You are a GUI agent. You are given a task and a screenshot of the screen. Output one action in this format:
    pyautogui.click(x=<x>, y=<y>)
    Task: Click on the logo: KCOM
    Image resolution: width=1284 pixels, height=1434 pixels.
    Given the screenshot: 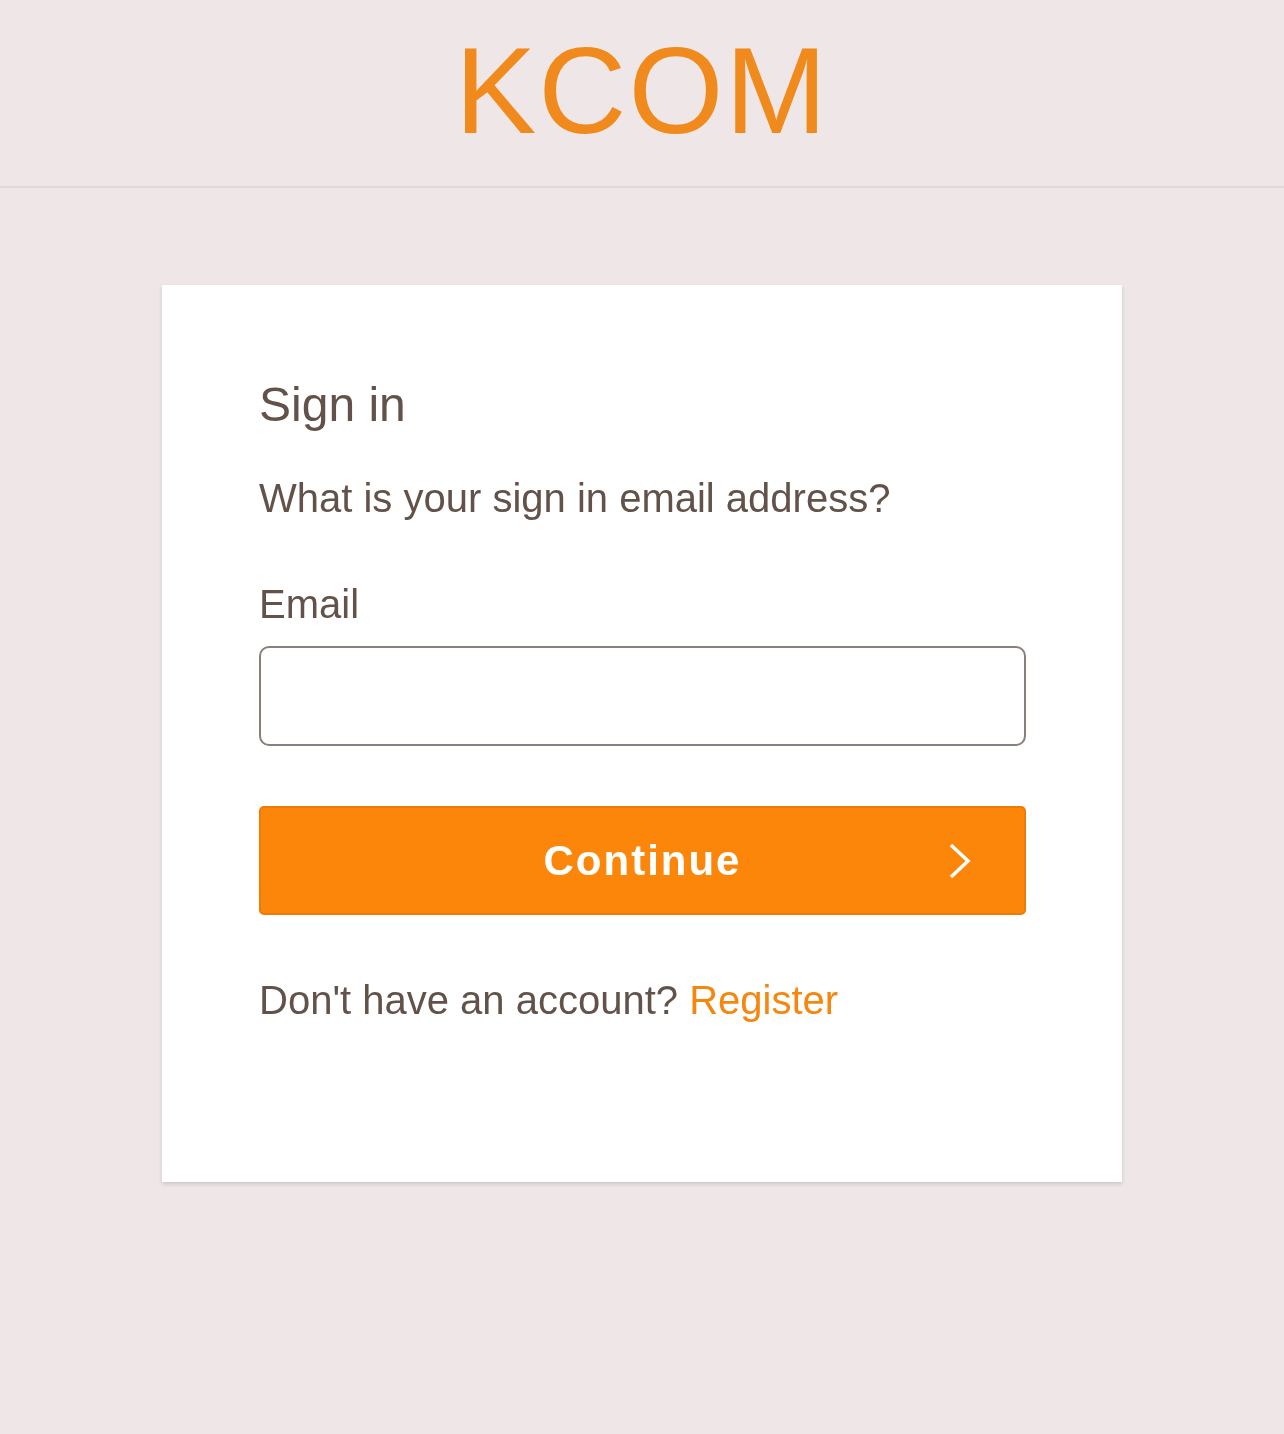 What is the action you would take?
    pyautogui.click(x=642, y=93)
    